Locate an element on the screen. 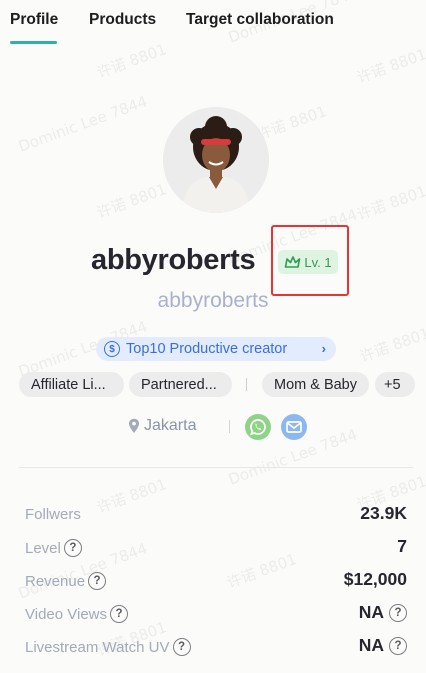 Image resolution: width=426 pixels, height=673 pixels. stat-value-text: 7 is located at coordinates (402, 546).